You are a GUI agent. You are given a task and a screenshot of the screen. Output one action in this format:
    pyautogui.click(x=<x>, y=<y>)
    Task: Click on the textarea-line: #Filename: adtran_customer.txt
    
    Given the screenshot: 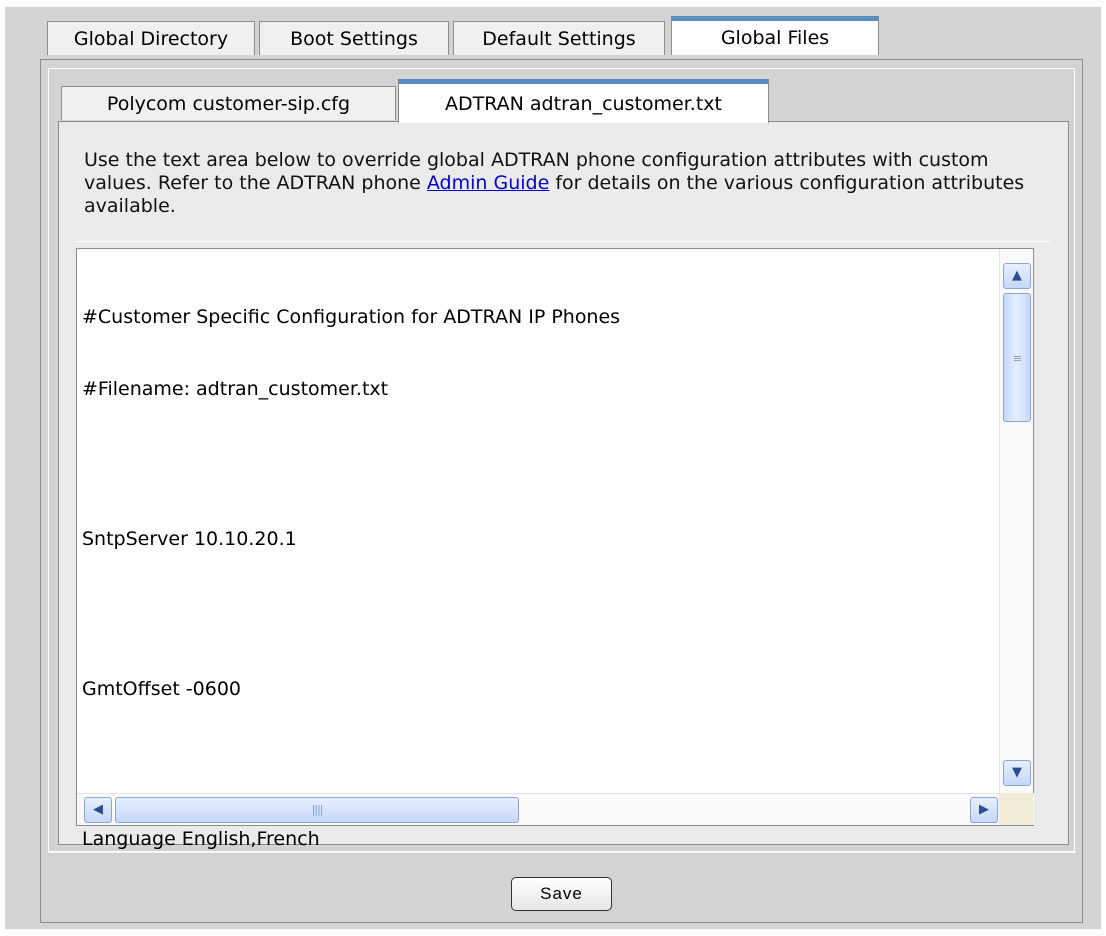 What is the action you would take?
    pyautogui.click(x=235, y=389)
    